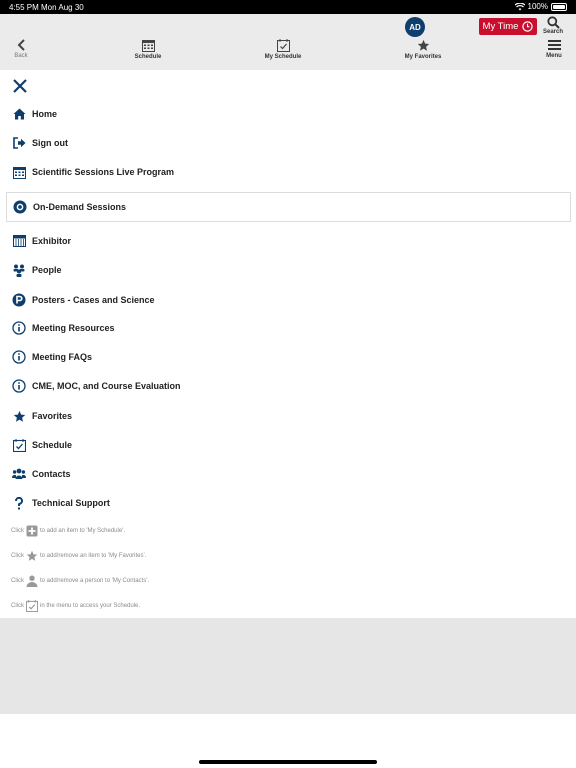 The image size is (576, 768). What do you see at coordinates (47, 270) in the screenshot?
I see `menu-item-label: People` at bounding box center [47, 270].